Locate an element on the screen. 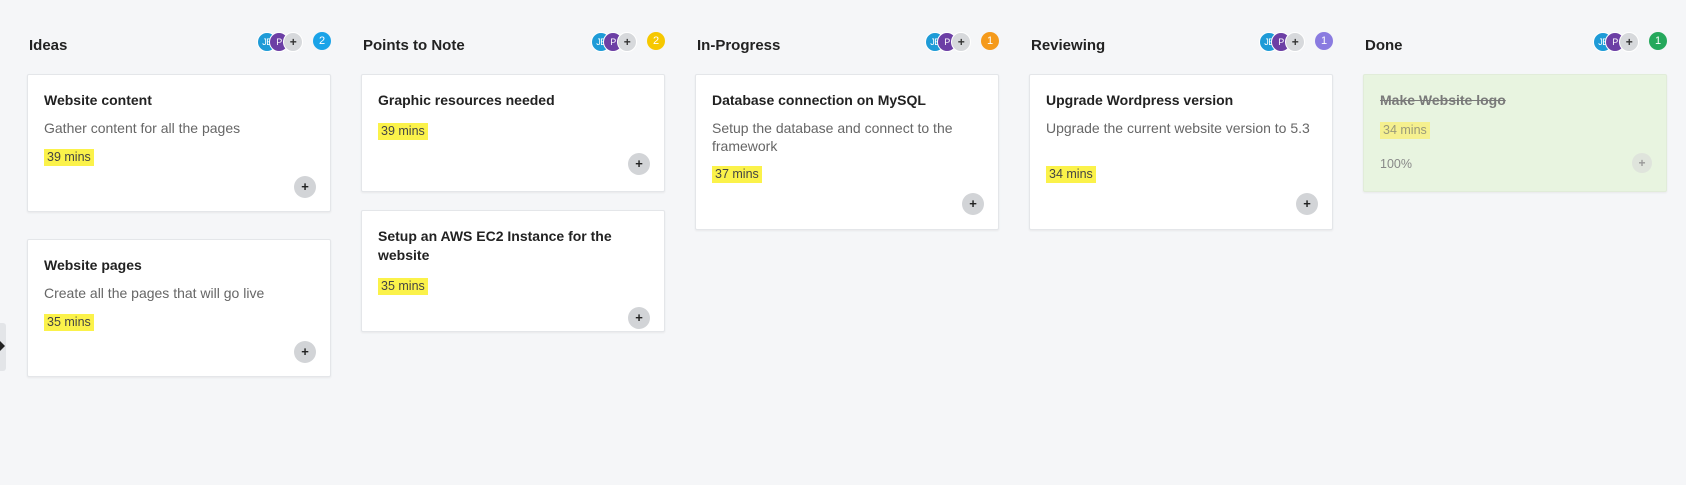 Image resolution: width=1686 pixels, height=485 pixels. column-title: Reviewing is located at coordinates (1068, 45).